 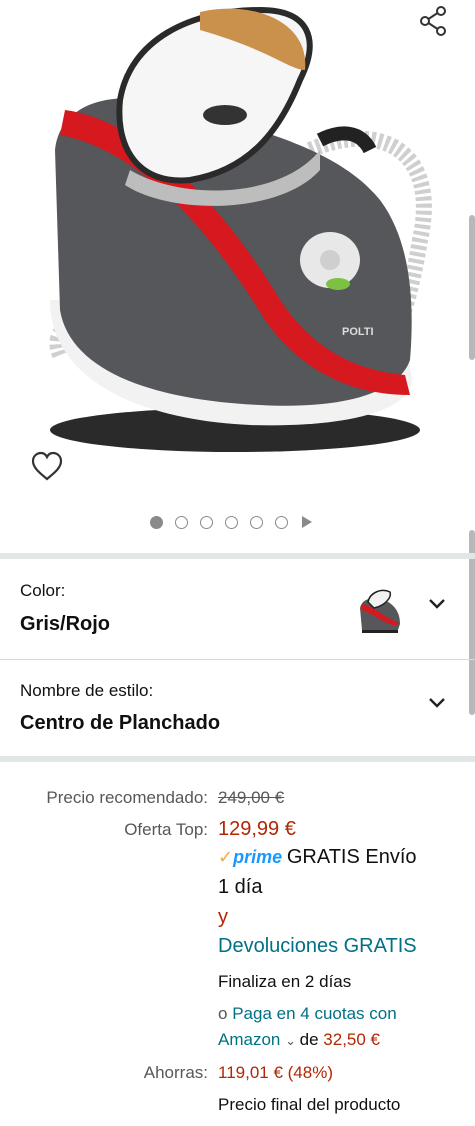 What do you see at coordinates (251, 797) in the screenshot?
I see `list-price: 249,00 €` at bounding box center [251, 797].